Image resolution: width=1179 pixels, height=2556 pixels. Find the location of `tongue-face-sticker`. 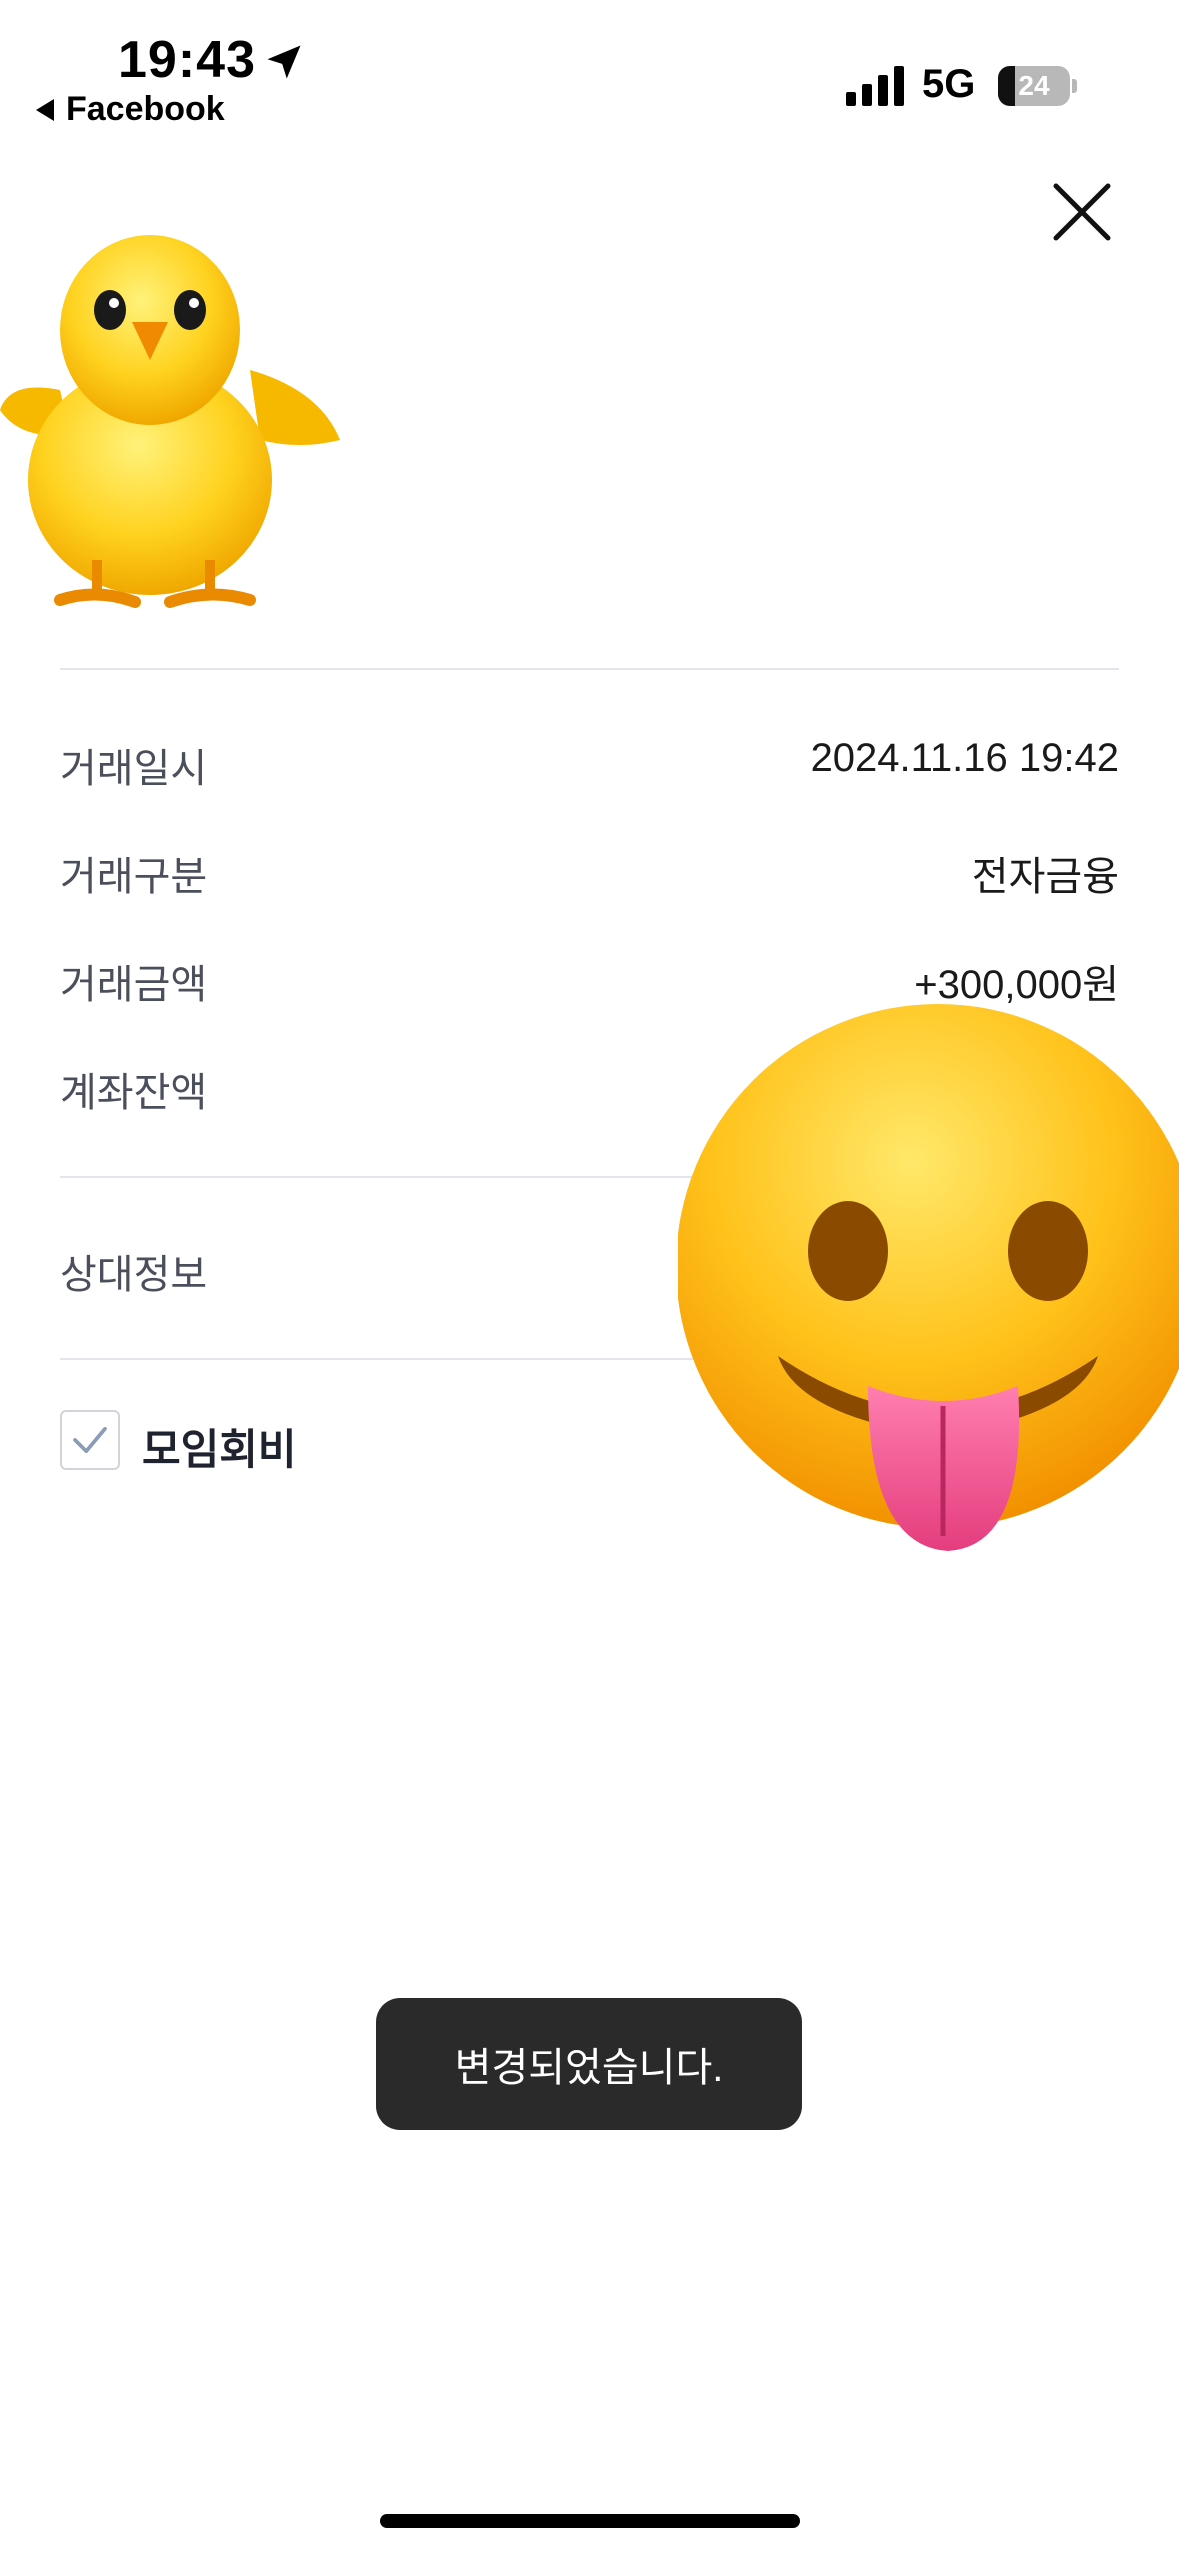

tongue-face-sticker is located at coordinates (928, 1277).